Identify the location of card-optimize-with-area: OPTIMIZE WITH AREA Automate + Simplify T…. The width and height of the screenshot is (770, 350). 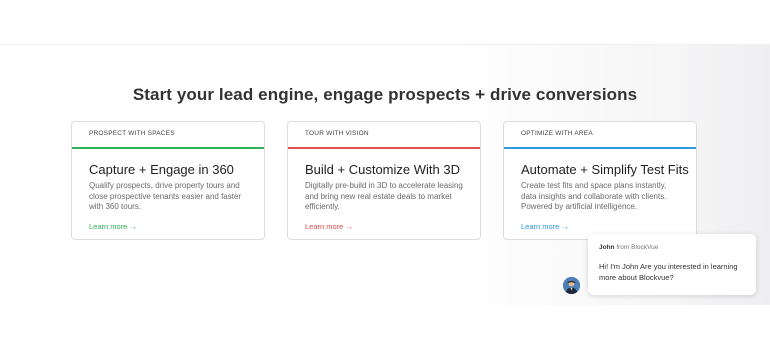
(600, 180).